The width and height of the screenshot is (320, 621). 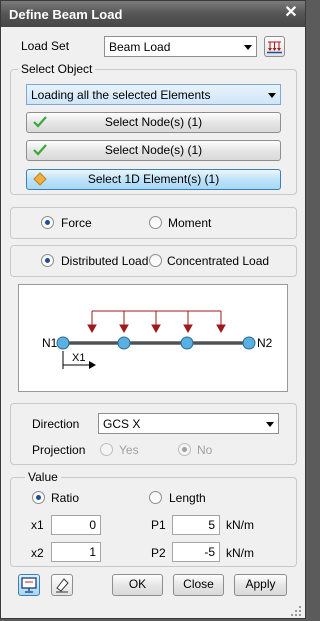 What do you see at coordinates (265, 343) in the screenshot?
I see `node-n2-label: N2` at bounding box center [265, 343].